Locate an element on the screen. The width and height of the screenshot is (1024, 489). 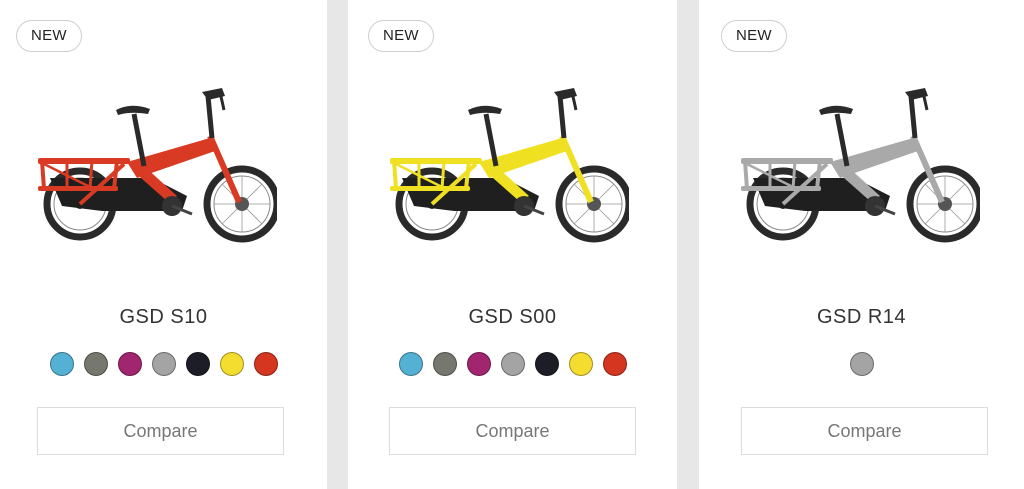
product-name: GSD S10 is located at coordinates (163, 317).